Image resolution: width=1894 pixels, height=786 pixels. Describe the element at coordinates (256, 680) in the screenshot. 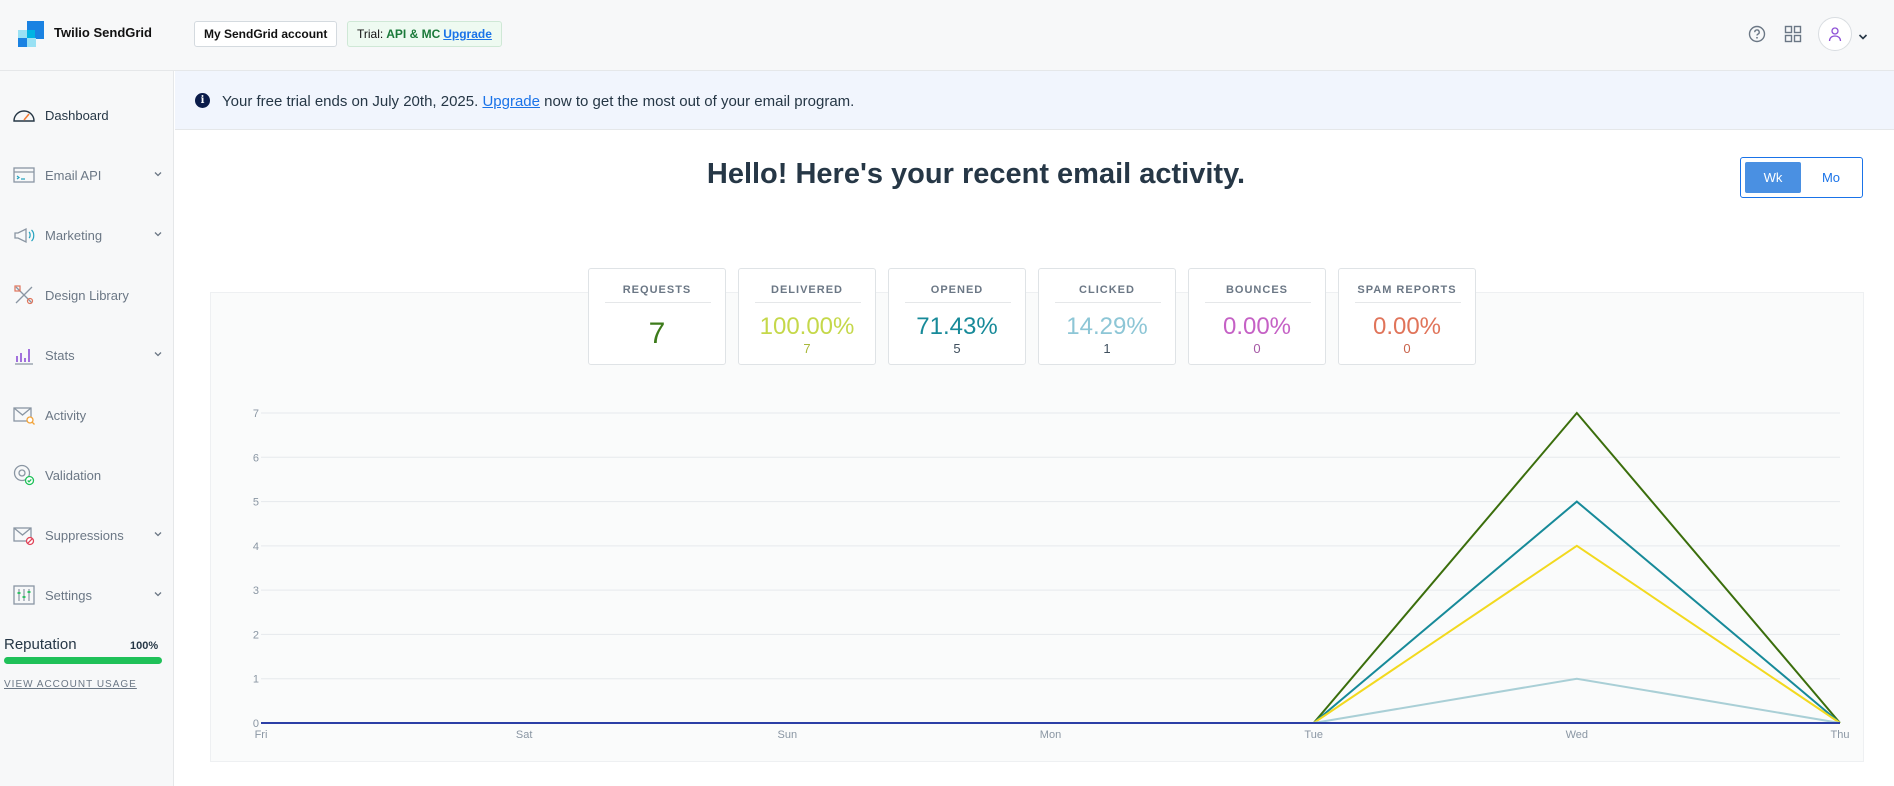

I see `y-tick-label: 1` at that location.